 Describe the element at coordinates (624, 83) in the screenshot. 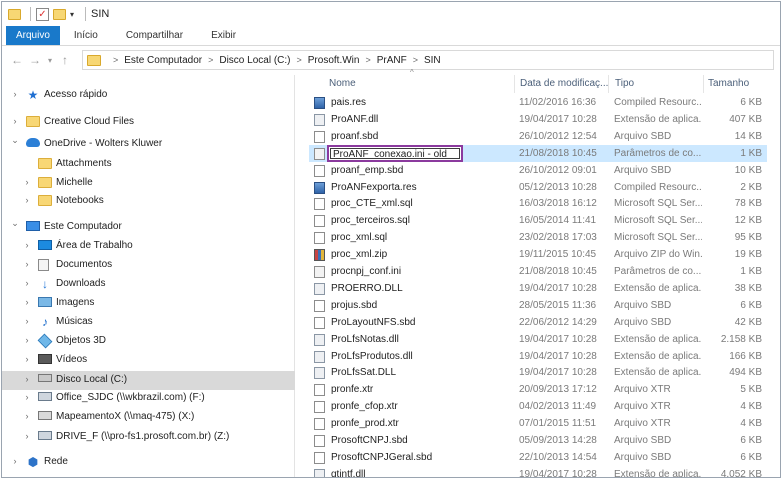

I see `column-header-type: Tipo` at that location.